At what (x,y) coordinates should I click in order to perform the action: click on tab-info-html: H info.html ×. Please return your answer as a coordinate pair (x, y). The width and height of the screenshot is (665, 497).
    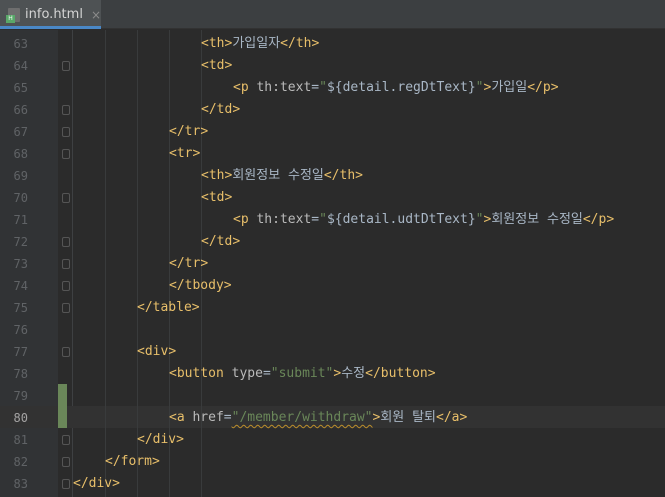
    Looking at the image, I should click on (50, 14).